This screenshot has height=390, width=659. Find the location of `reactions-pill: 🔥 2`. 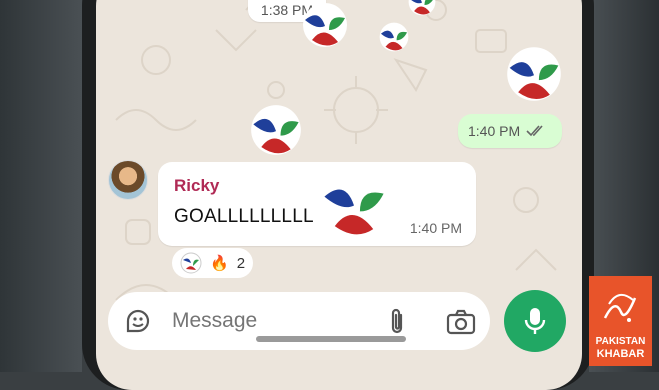

reactions-pill: 🔥 2 is located at coordinates (213, 263).